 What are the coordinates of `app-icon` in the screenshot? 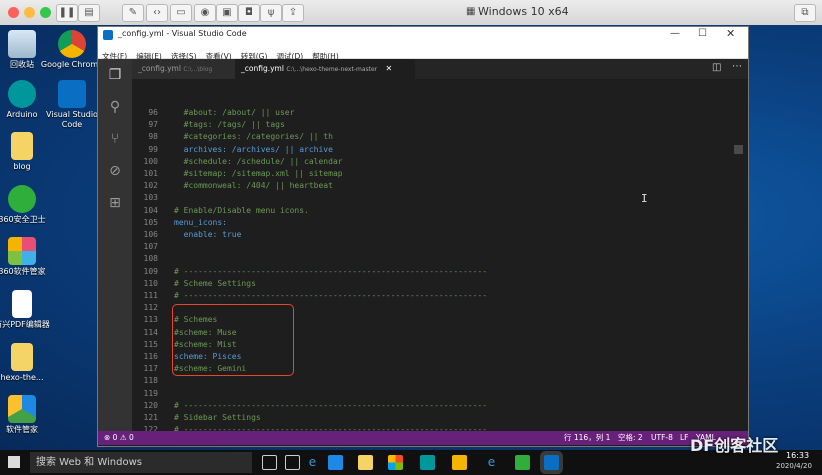 It's located at (459, 462).